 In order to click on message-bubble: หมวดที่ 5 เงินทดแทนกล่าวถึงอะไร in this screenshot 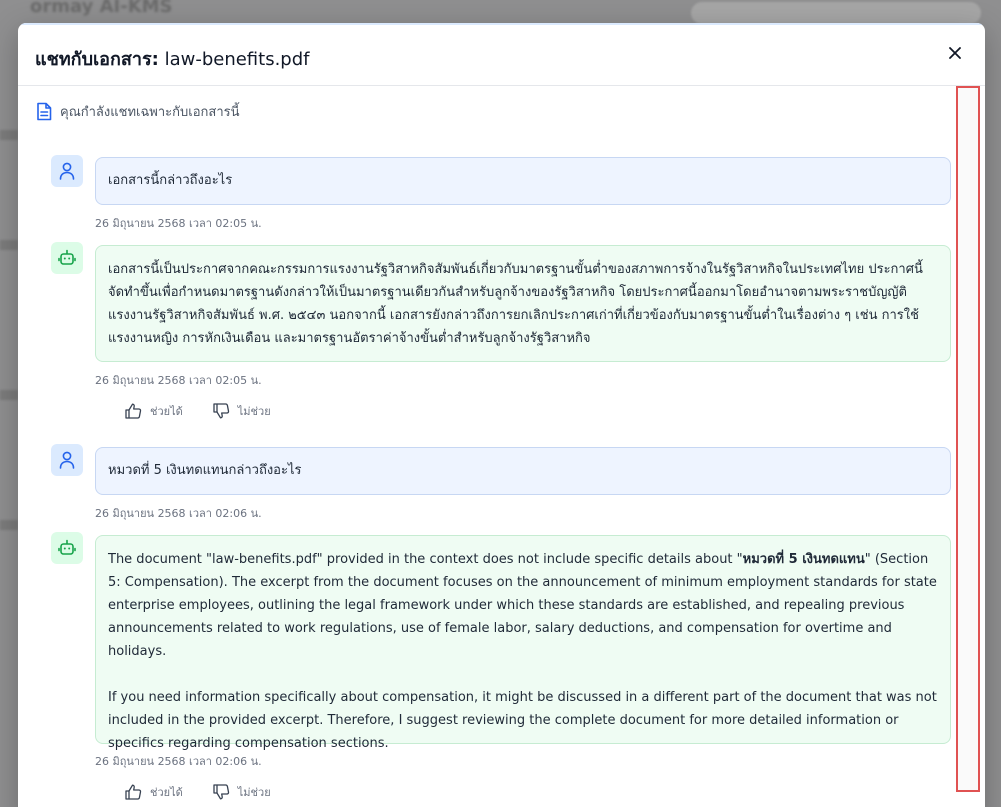, I will do `click(523, 471)`.